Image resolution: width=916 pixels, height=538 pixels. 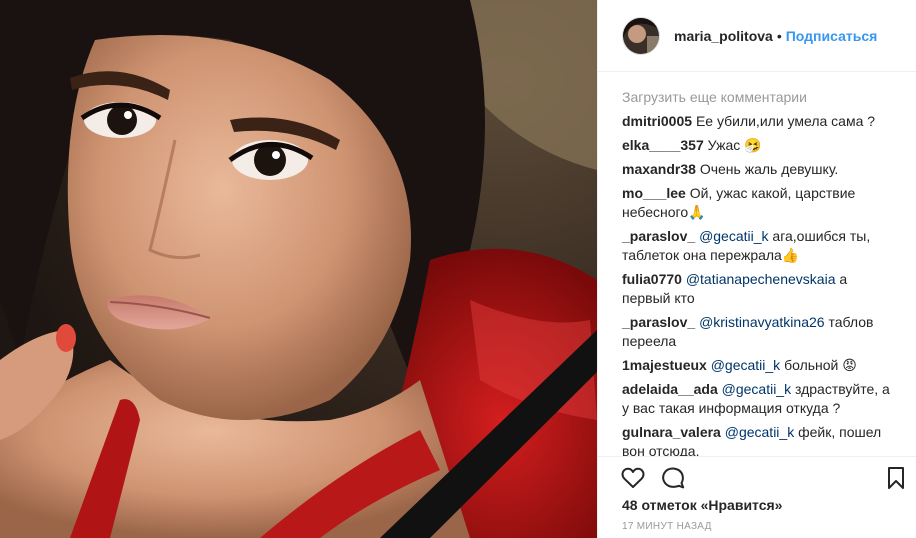 What do you see at coordinates (759, 97) in the screenshot?
I see `load-more-comments-button: Загрузить еще комментарии` at bounding box center [759, 97].